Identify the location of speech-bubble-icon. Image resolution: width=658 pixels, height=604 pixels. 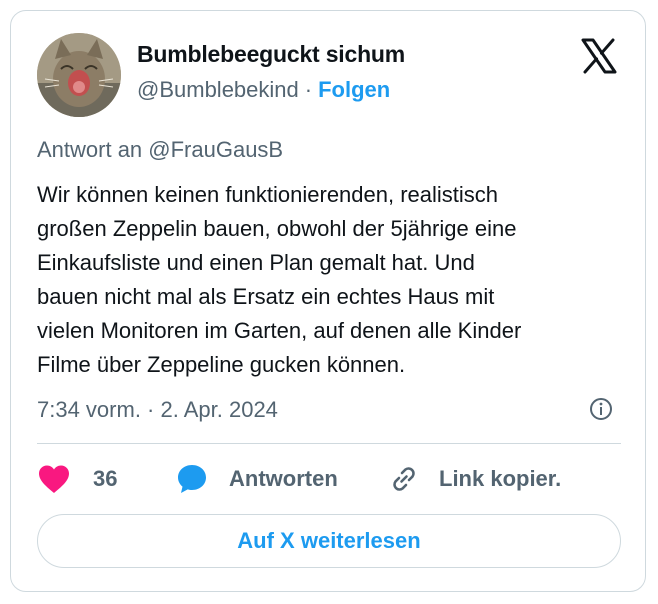
(192, 479).